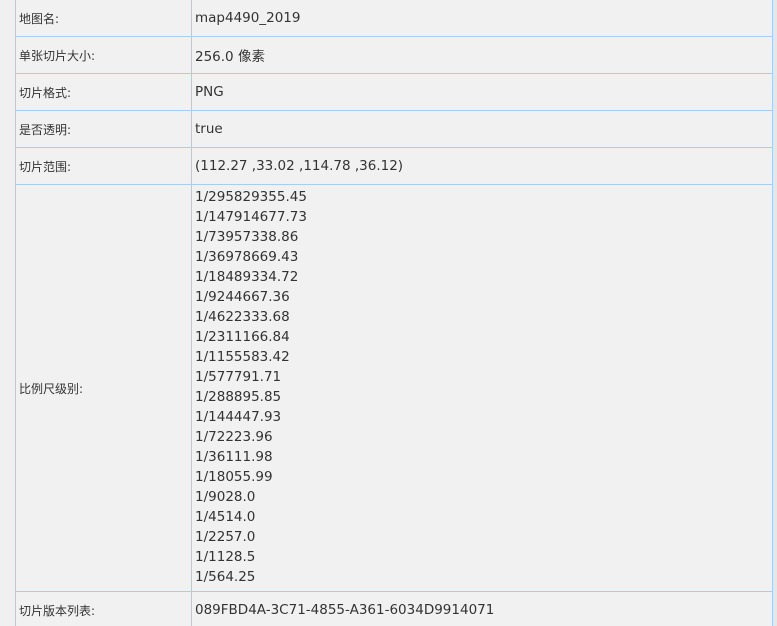  Describe the element at coordinates (103, 18) in the screenshot. I see `map-name-label: 地图名:` at that location.